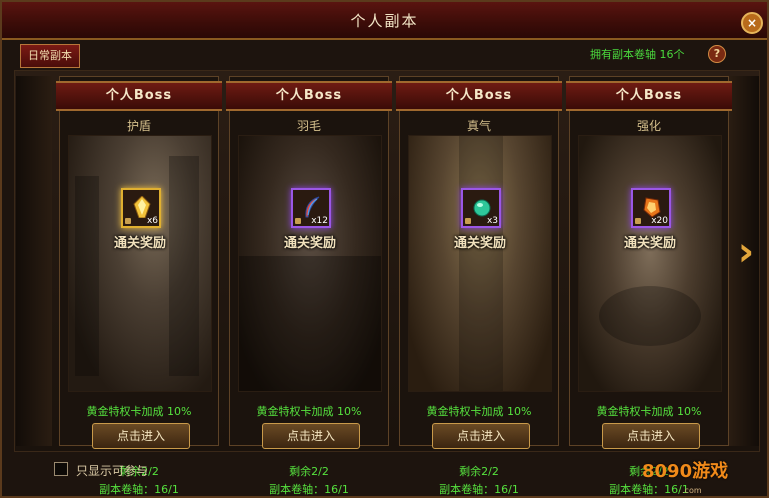  What do you see at coordinates (112, 471) in the screenshot?
I see `checkbox-label: 只显示可参与` at bounding box center [112, 471].